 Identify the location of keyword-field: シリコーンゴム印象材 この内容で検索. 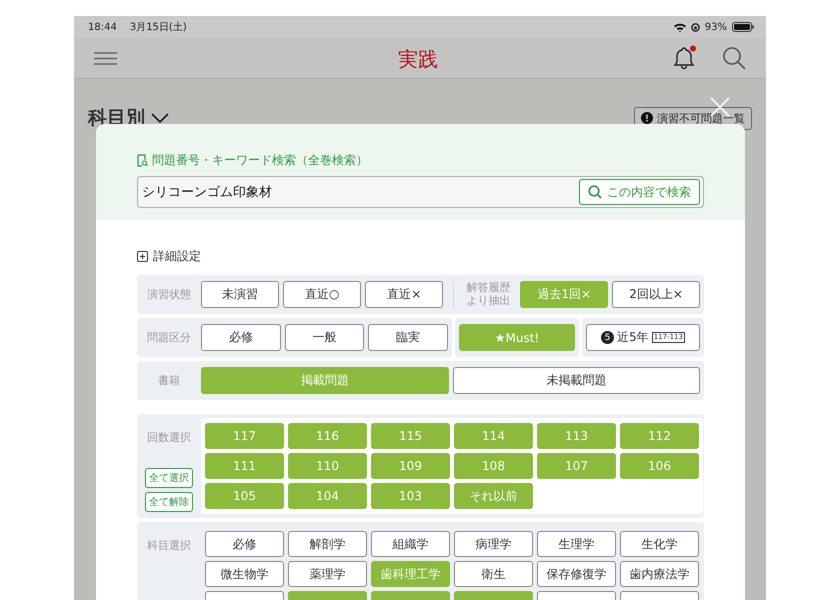
(420, 192).